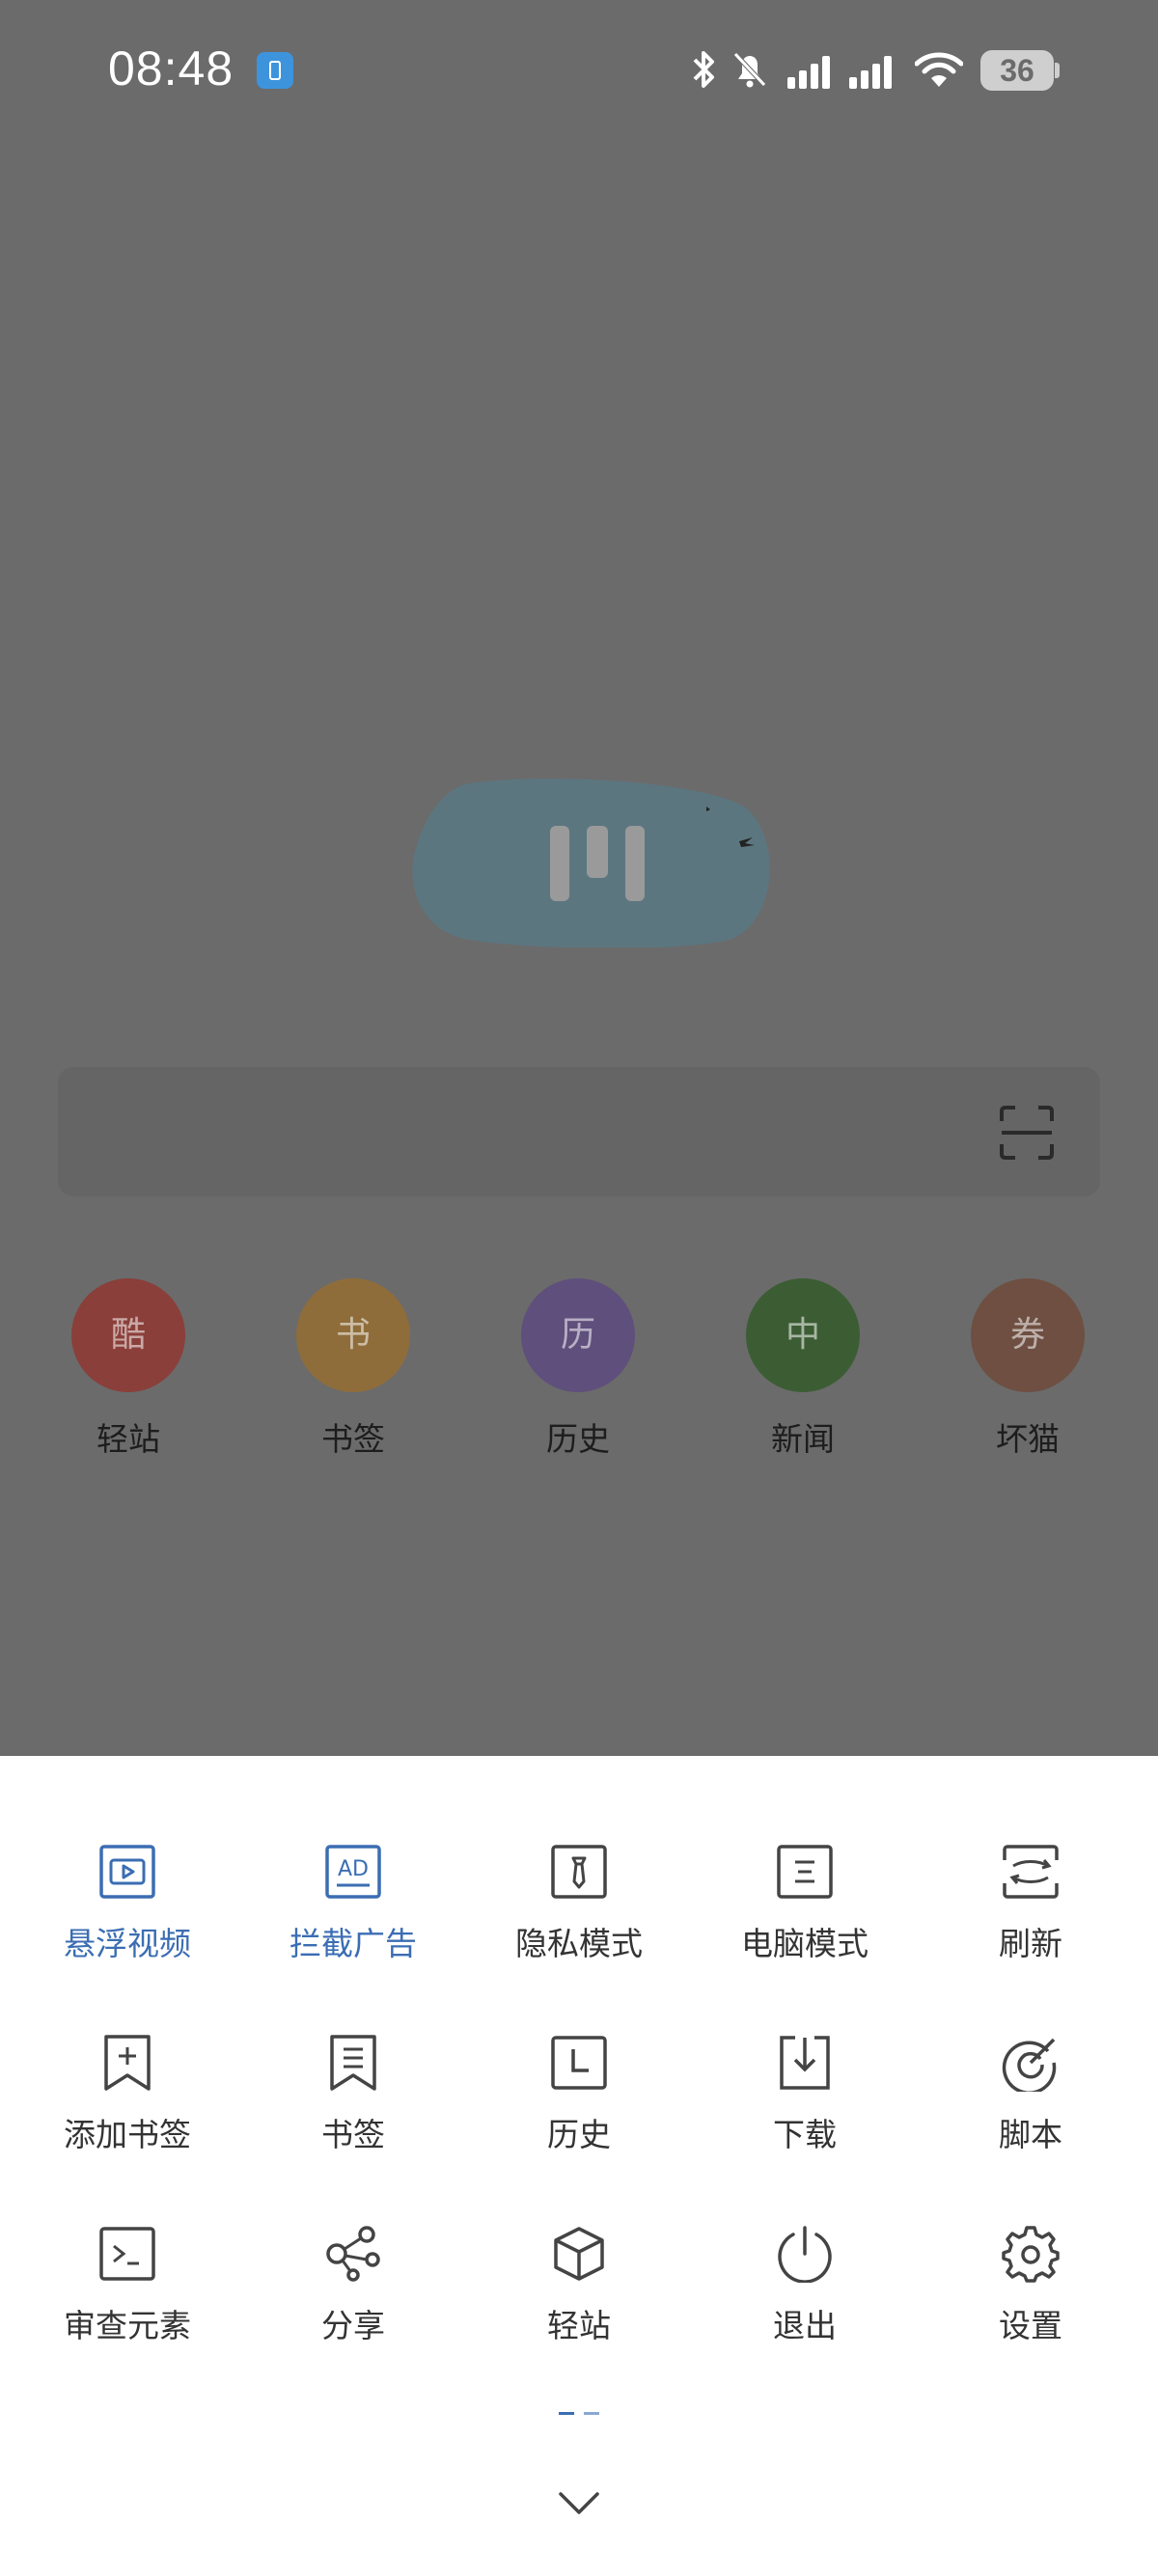 This screenshot has height=2576, width=1158. What do you see at coordinates (353, 2106) in the screenshot?
I see `menu-bookmarks: 书签` at bounding box center [353, 2106].